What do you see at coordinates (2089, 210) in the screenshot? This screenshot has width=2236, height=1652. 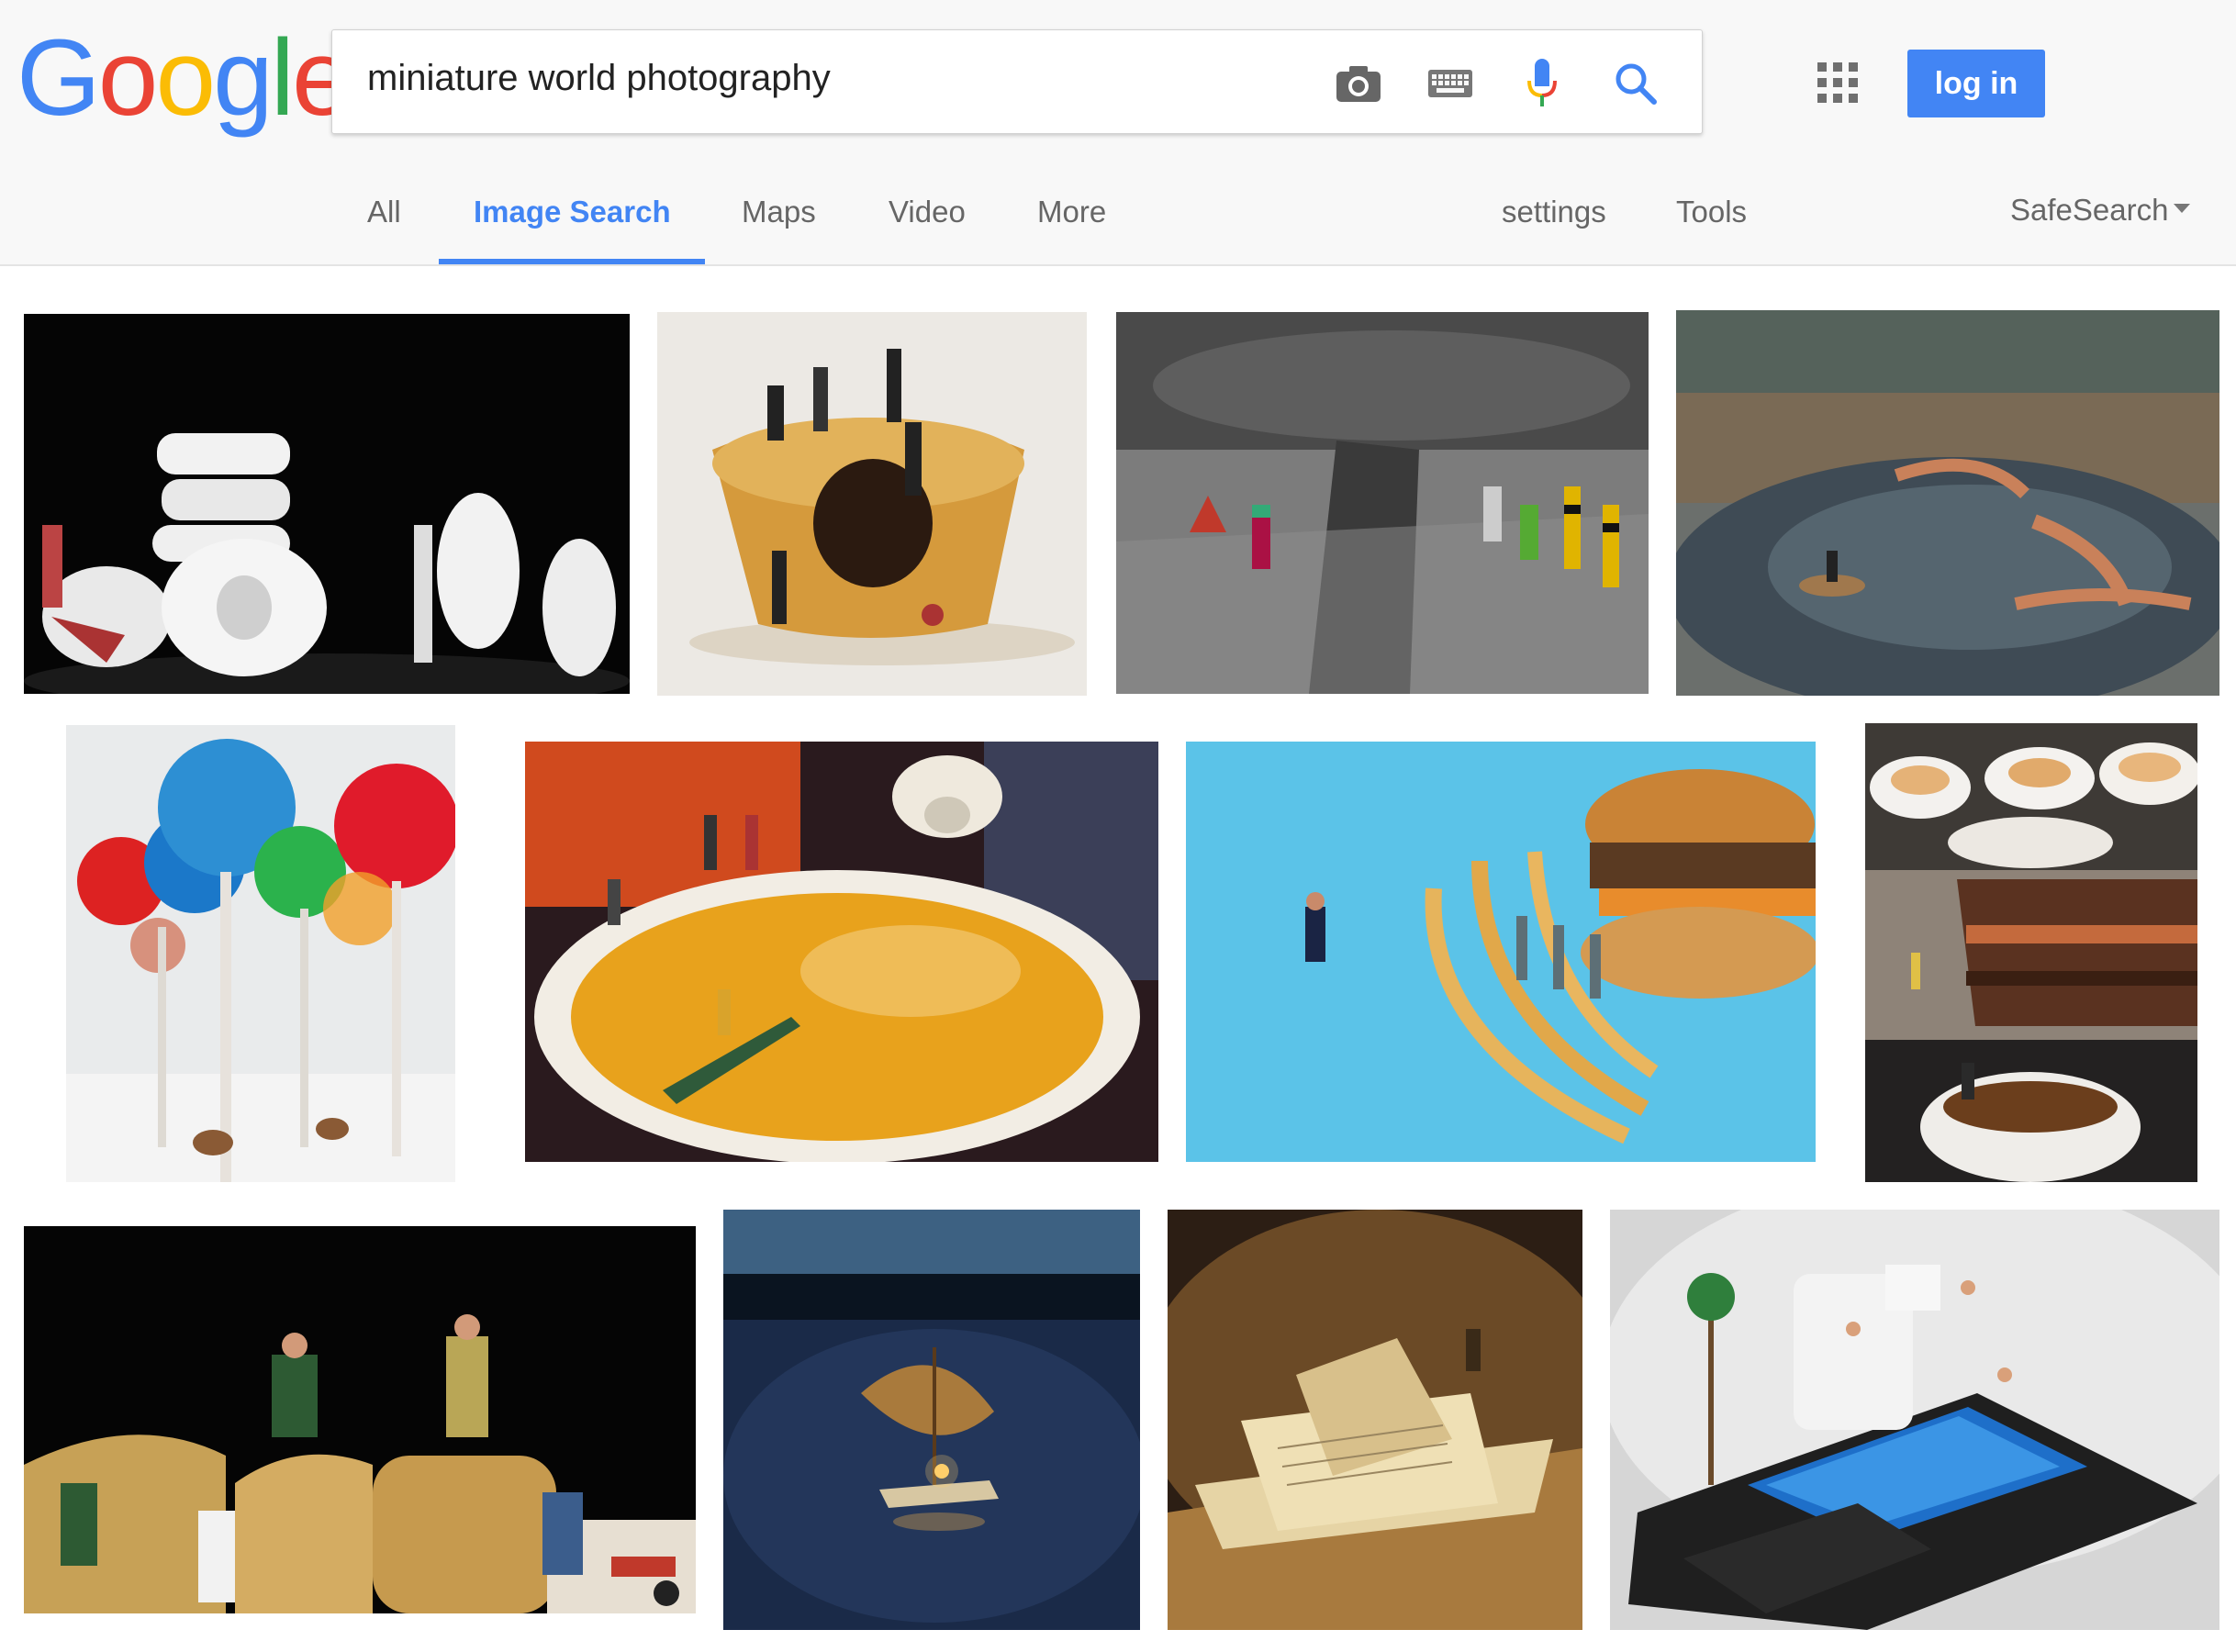 I see `safesearch-label: SafeSearch` at bounding box center [2089, 210].